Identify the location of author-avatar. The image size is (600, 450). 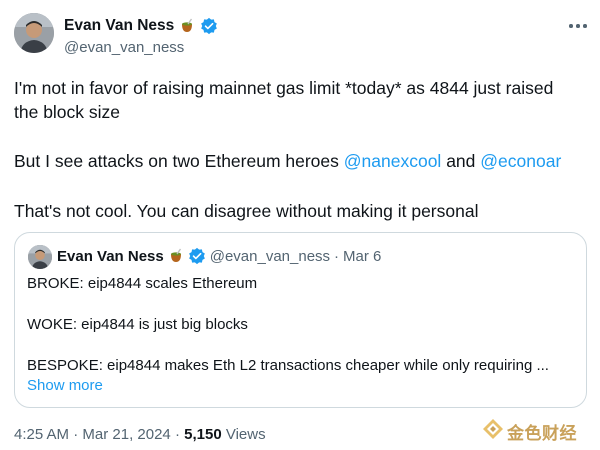
(34, 33).